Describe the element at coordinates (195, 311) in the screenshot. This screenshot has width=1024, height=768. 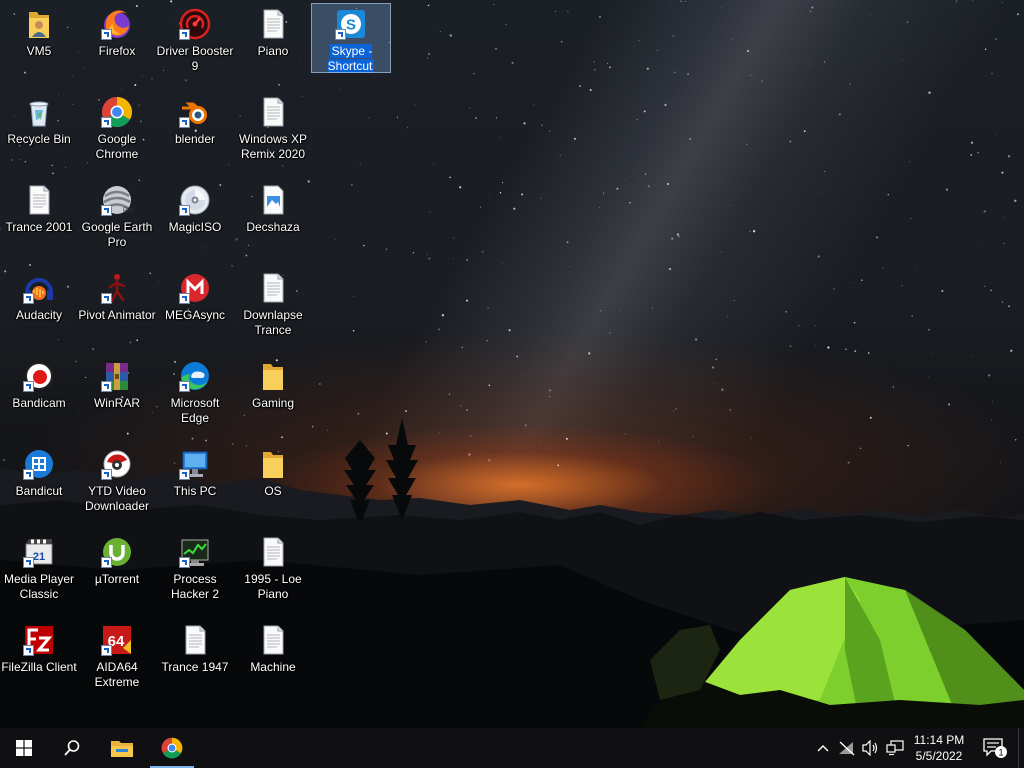
I see `desktop-icon-megasync: MEGAsync` at that location.